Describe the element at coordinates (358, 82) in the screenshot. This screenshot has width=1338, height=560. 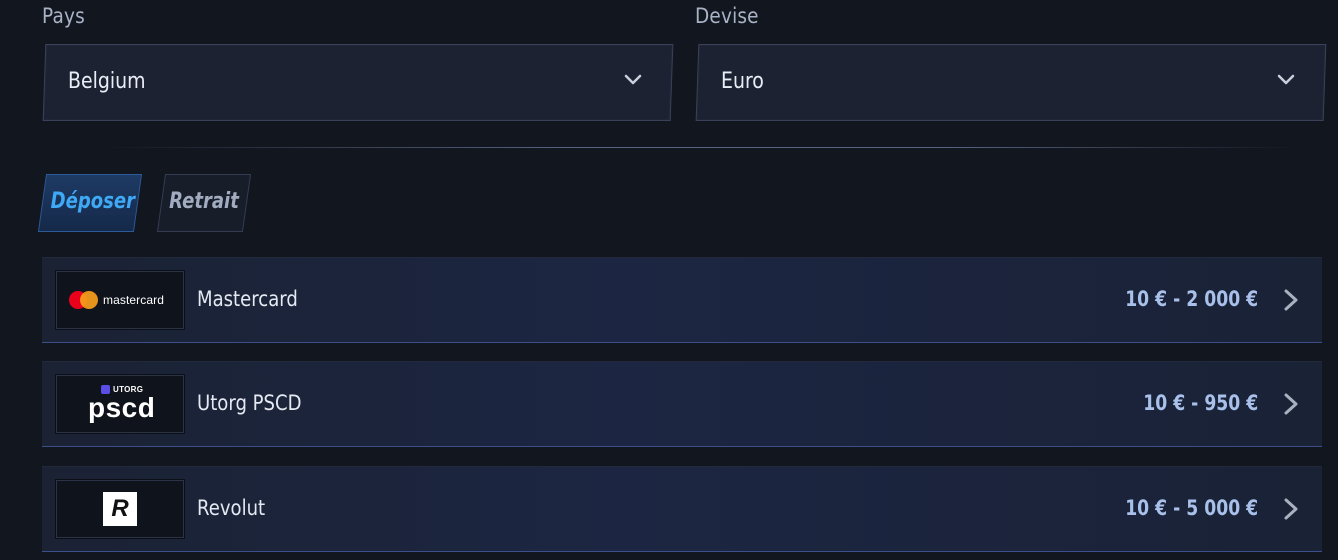
I see `country-select: Belgium` at that location.